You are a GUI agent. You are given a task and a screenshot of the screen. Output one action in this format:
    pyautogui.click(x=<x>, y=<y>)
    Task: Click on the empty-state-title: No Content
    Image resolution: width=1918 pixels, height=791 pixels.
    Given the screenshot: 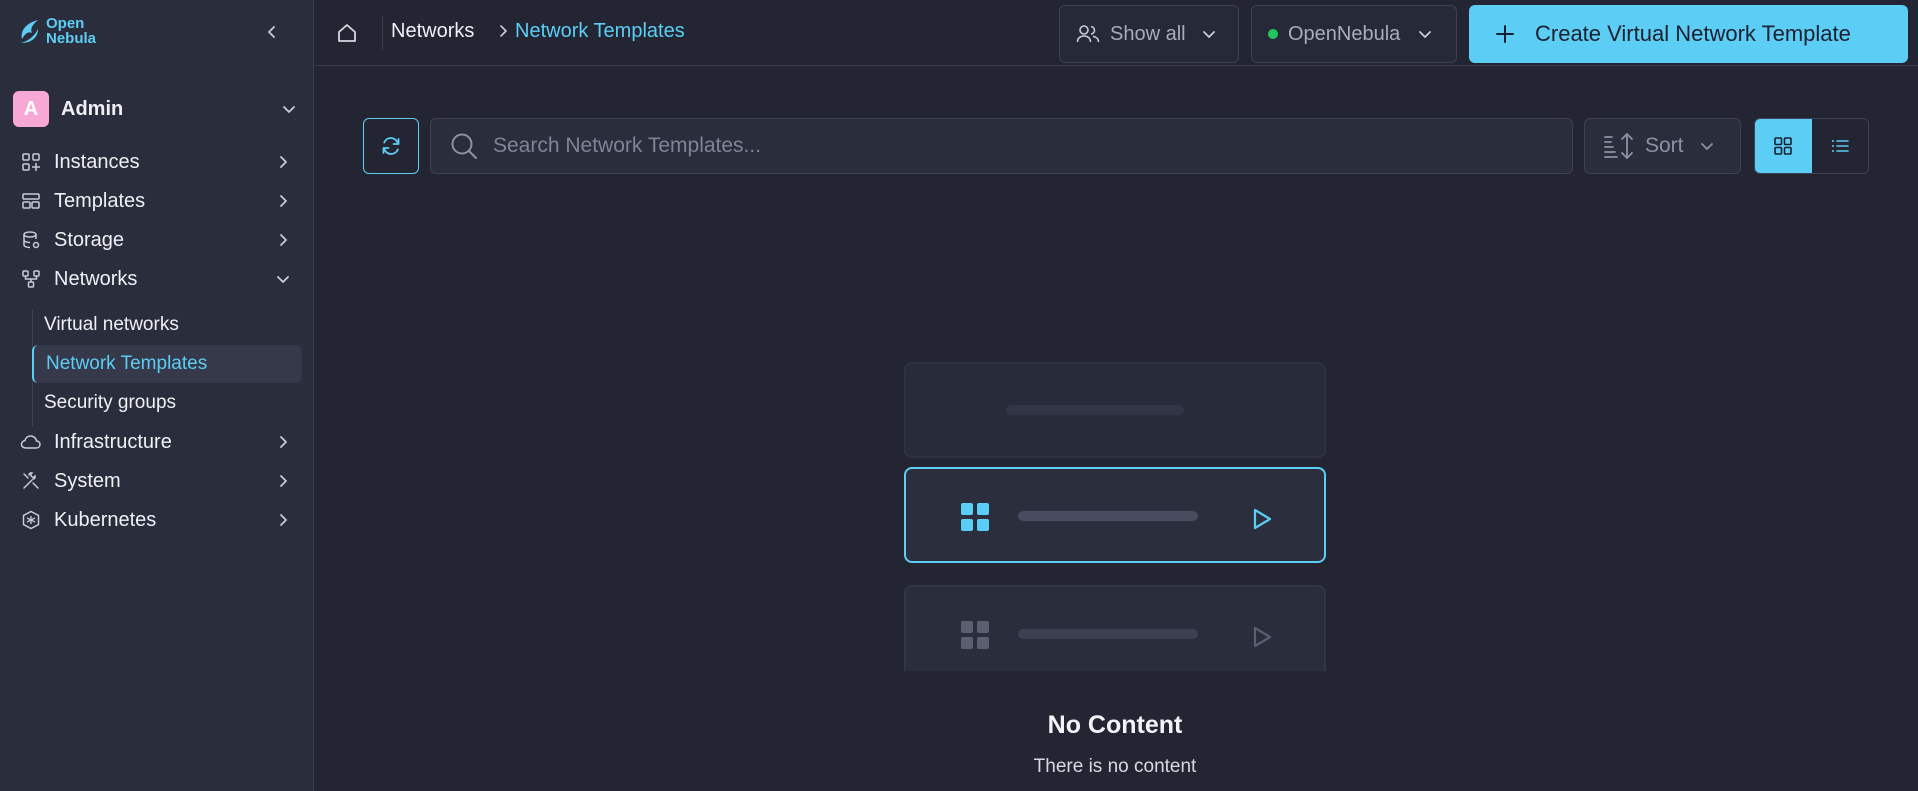 What is the action you would take?
    pyautogui.click(x=1115, y=725)
    